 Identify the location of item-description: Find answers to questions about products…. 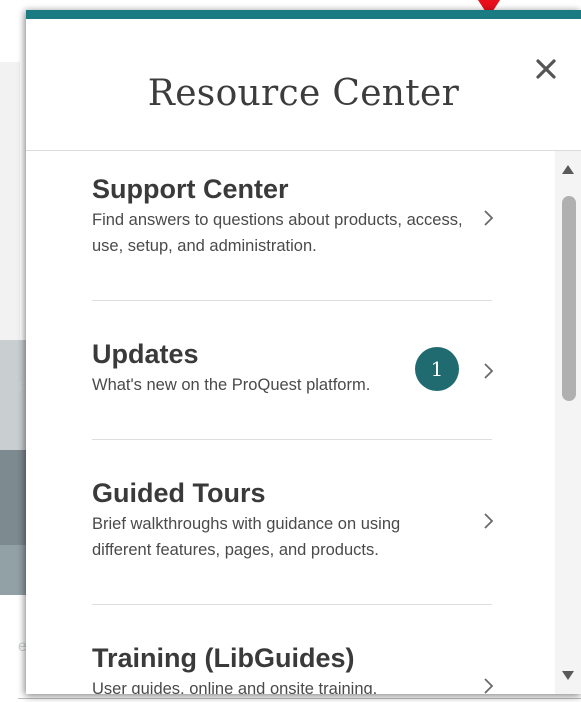
(277, 233).